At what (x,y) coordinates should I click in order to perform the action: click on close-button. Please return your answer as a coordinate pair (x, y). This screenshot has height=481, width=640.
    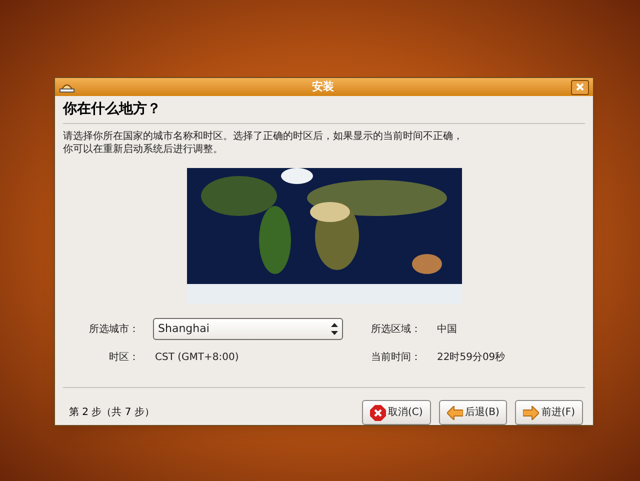
    Looking at the image, I should click on (580, 87).